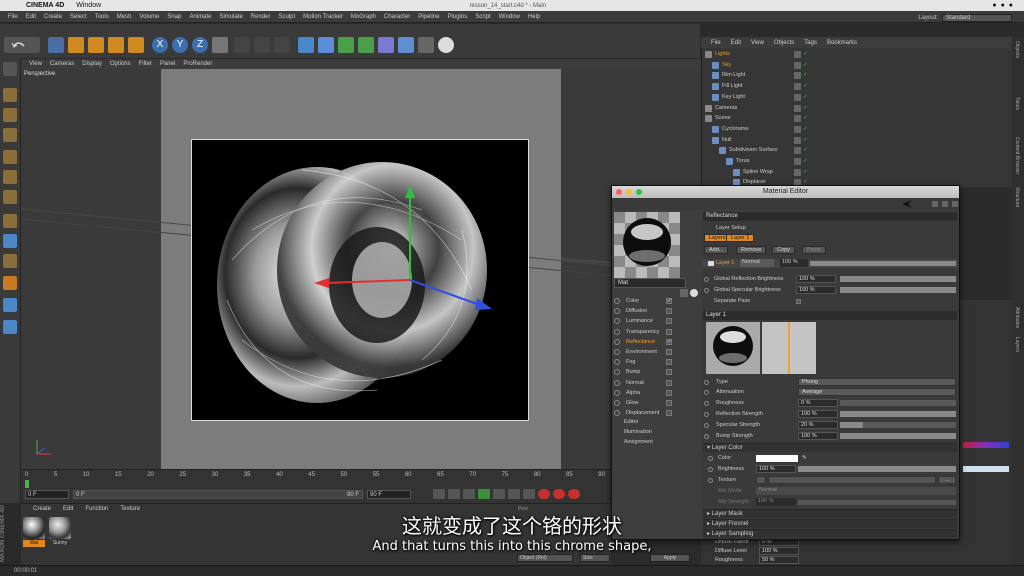  Describe the element at coordinates (10, 157) in the screenshot. I see `points-mode-icon` at that location.